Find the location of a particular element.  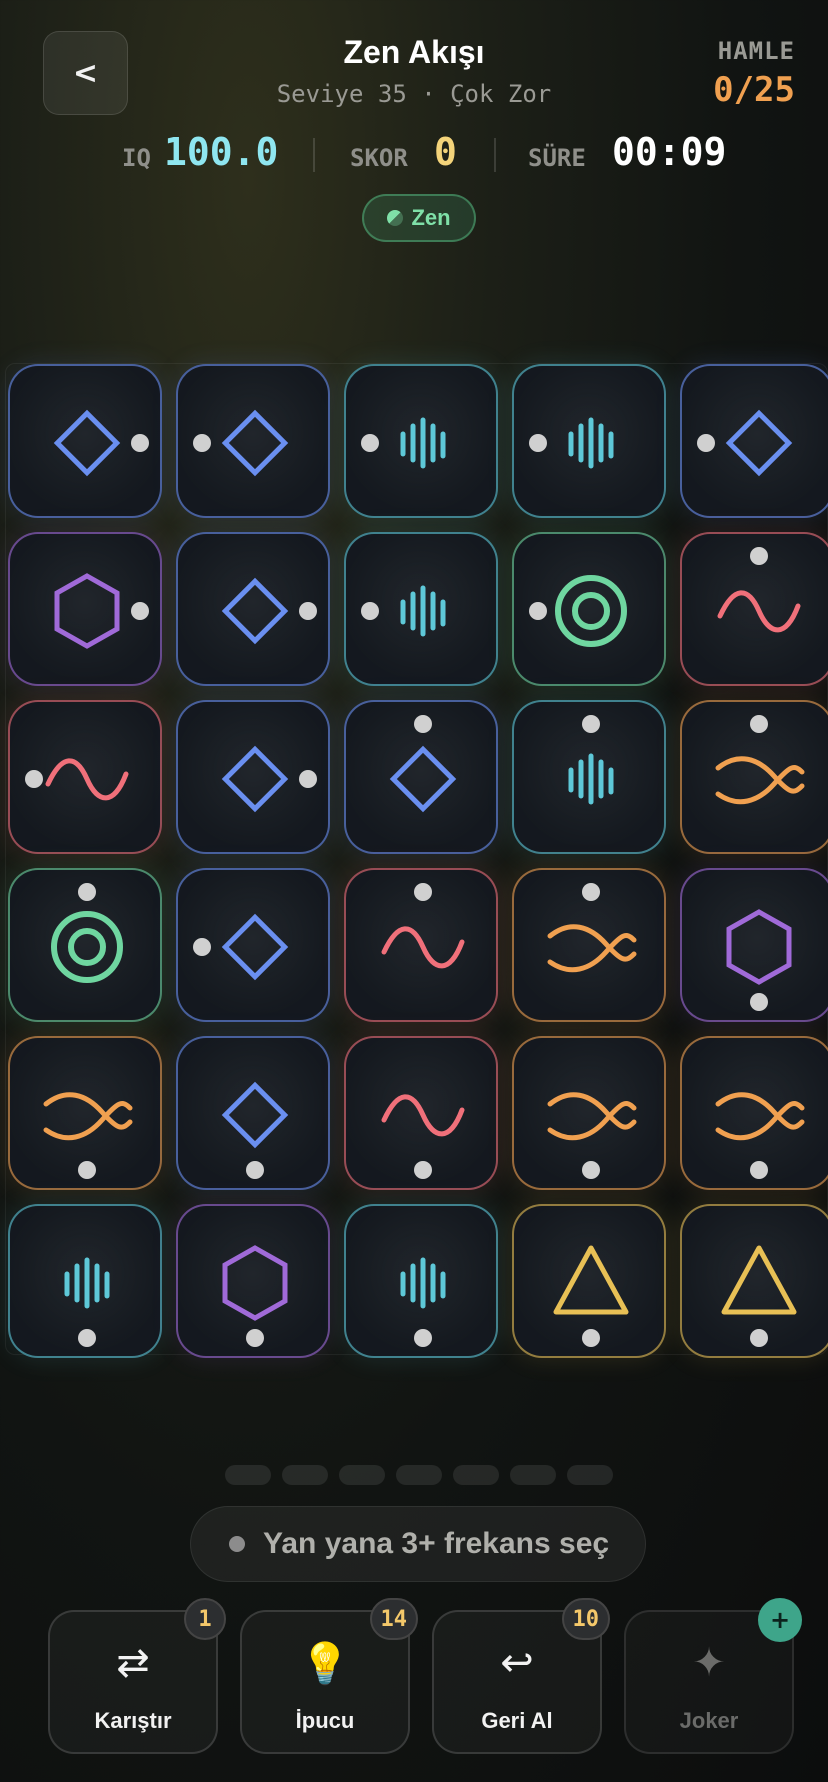

shuffle-count-badge: 1 is located at coordinates (205, 1619).